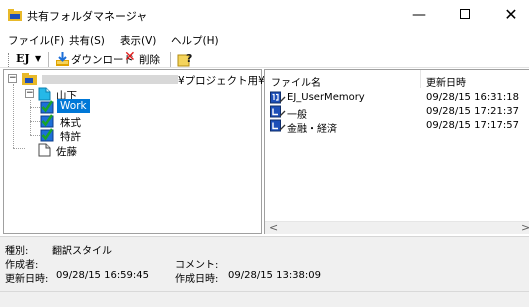 The image size is (529, 307). Describe the element at coordinates (103, 275) in the screenshot. I see `updated-value: 09/28/15 16:59:45` at that location.